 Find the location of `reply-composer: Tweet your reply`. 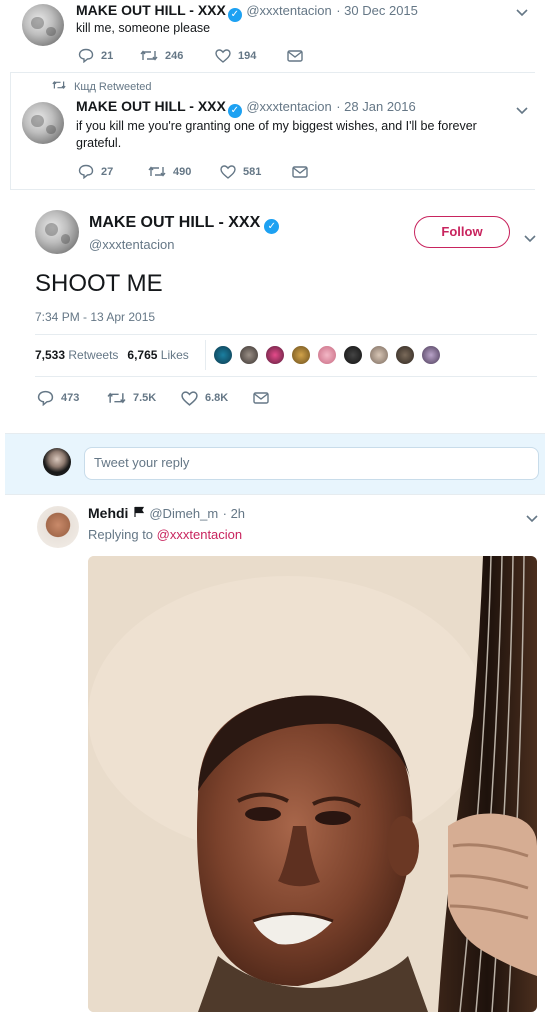

reply-composer: Tweet your reply is located at coordinates (275, 464).